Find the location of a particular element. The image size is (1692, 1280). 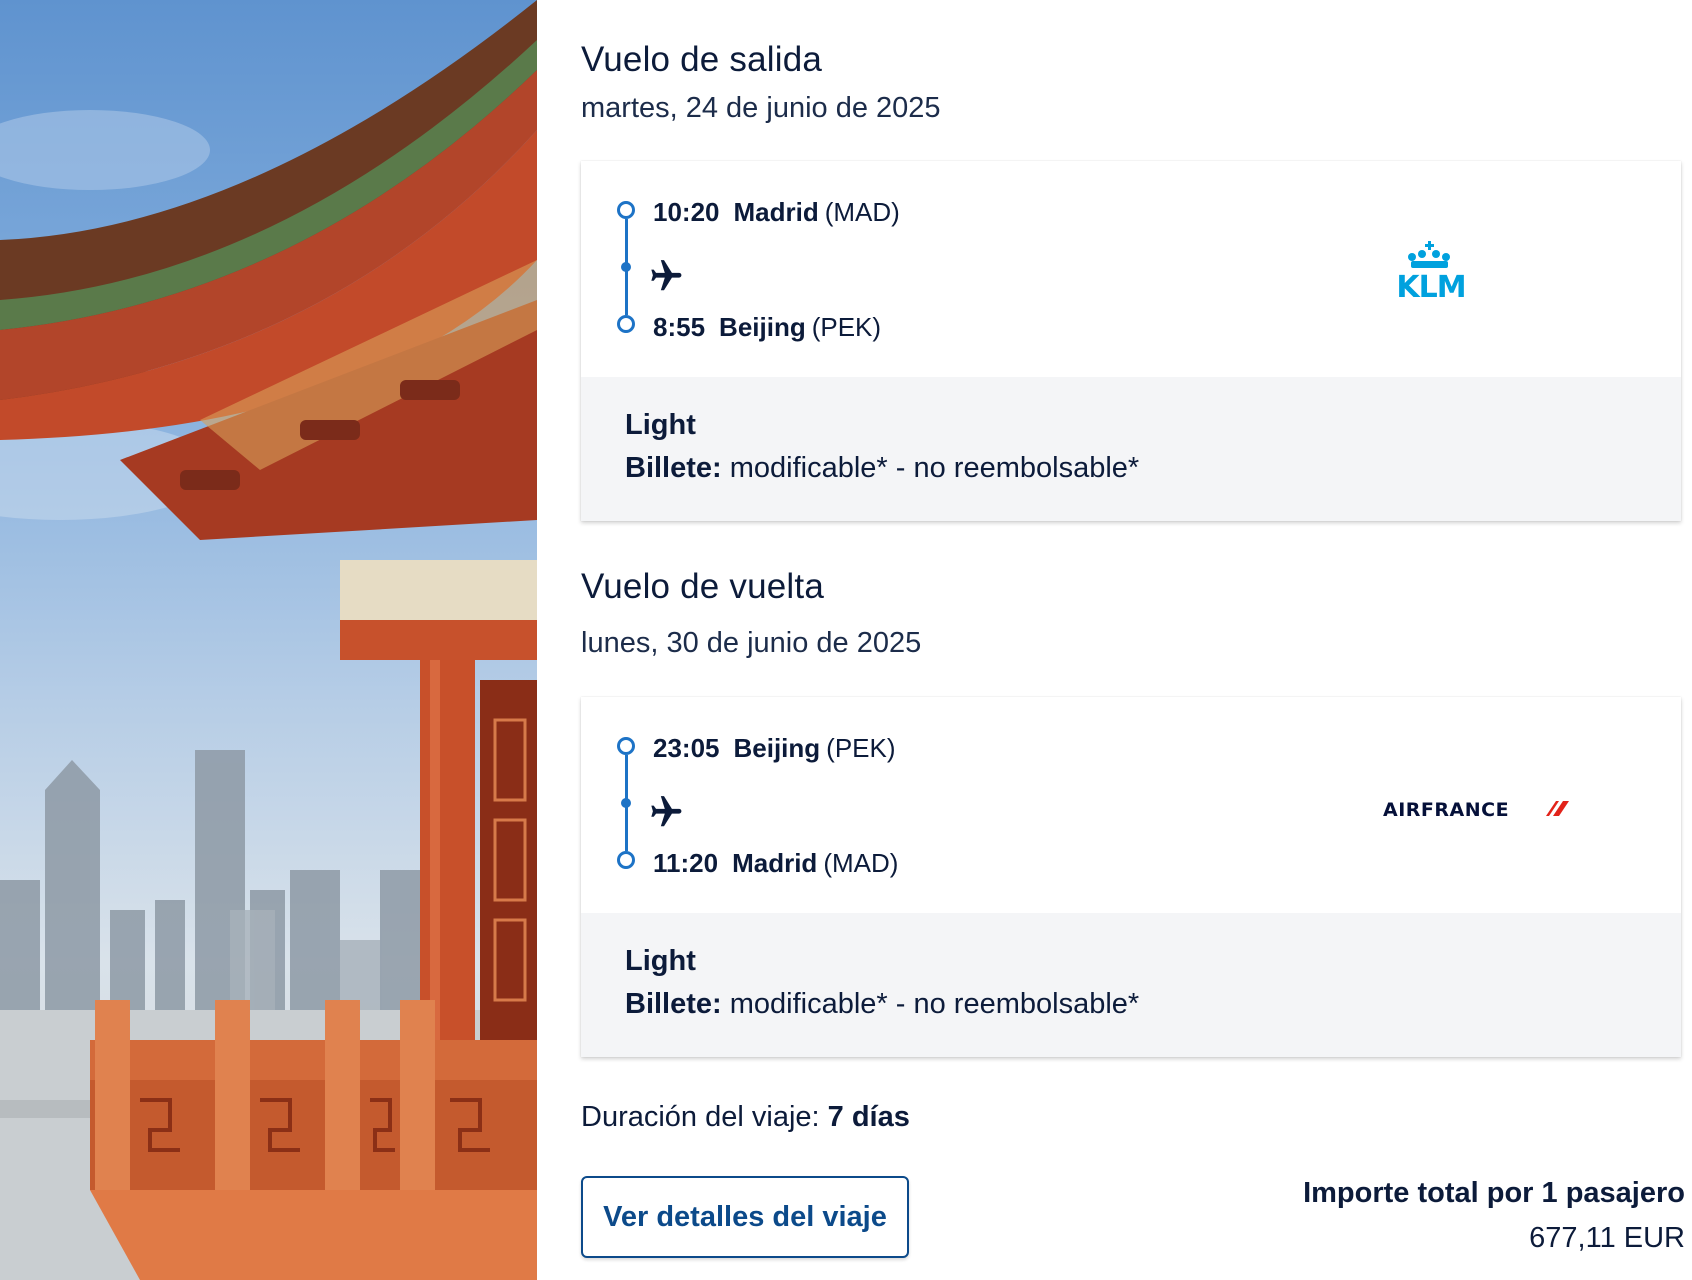

outbound-departure: 10:20 Madrid (MAD) is located at coordinates (776, 212).